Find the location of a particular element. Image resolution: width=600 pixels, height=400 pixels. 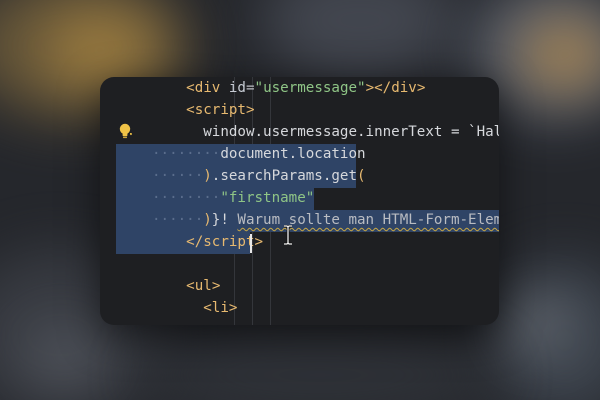

code-line: ········document.location is located at coordinates (259, 154).